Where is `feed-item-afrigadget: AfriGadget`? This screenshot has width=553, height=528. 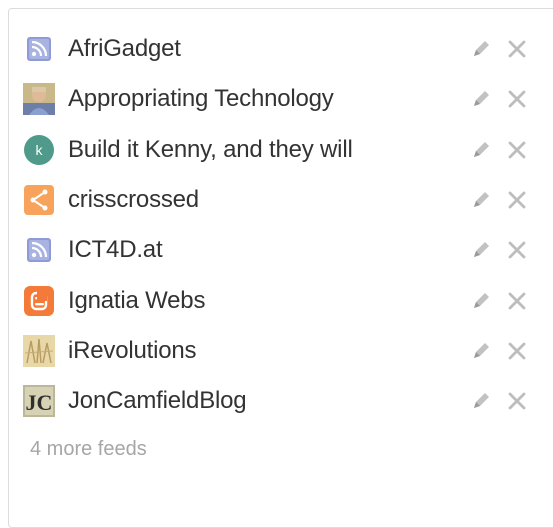 feed-item-afrigadget: AfriGadget is located at coordinates (277, 49).